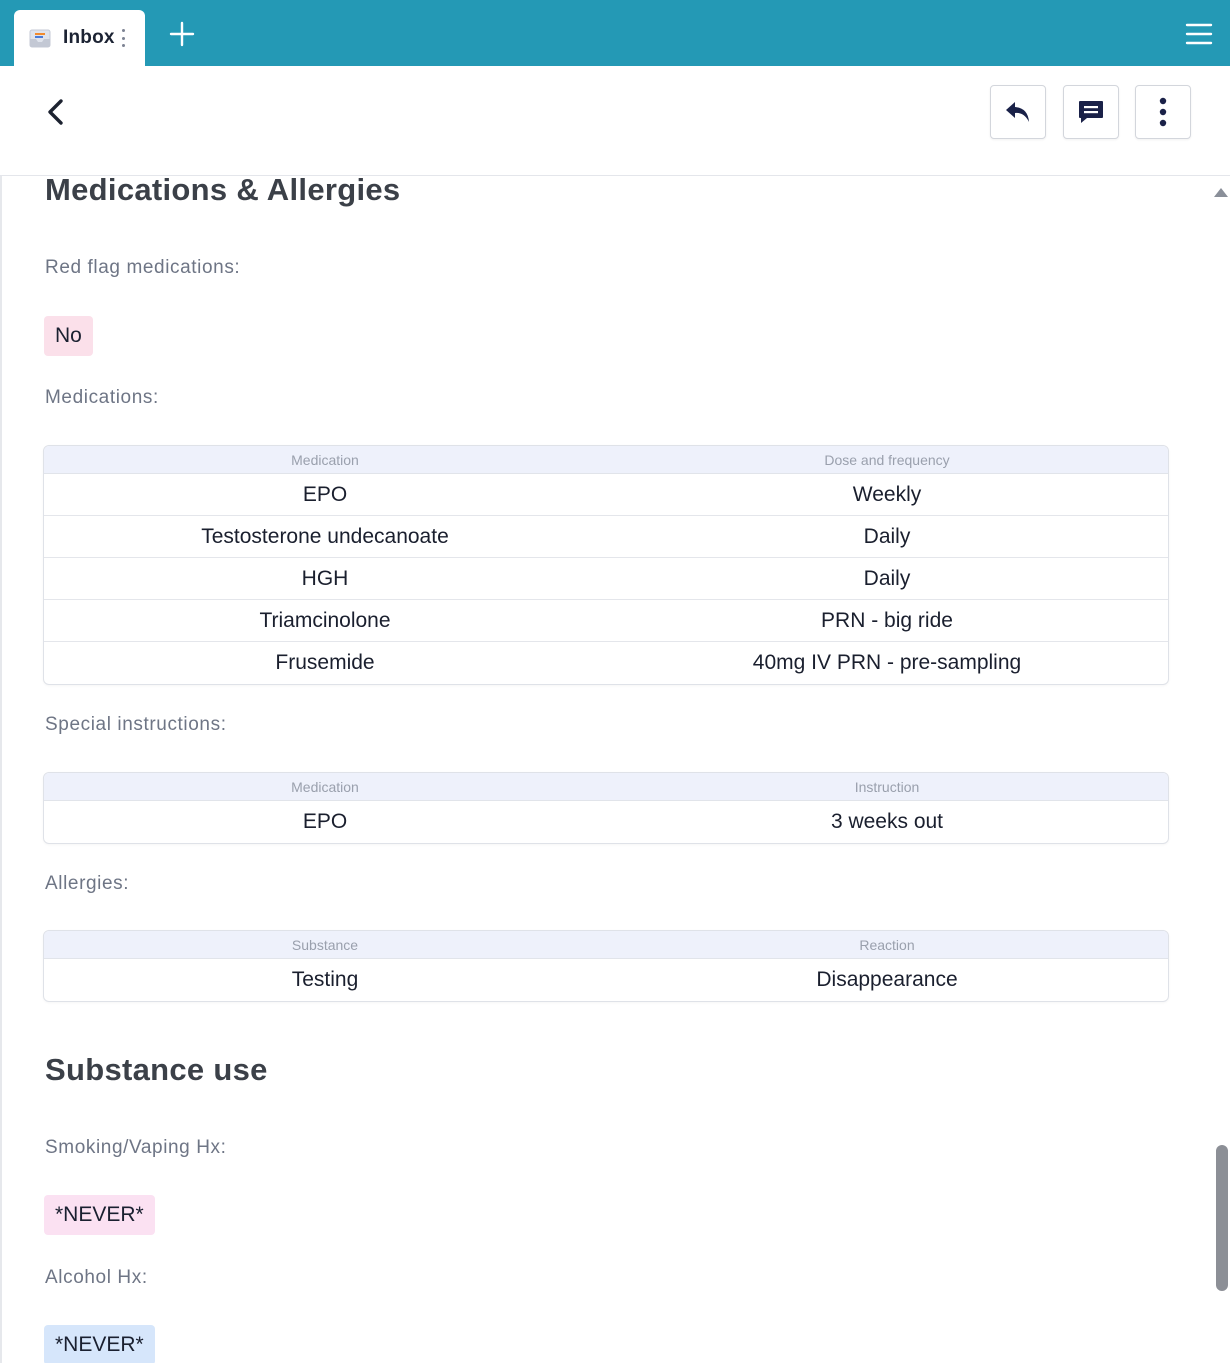  What do you see at coordinates (325, 579) in the screenshot?
I see `medication-cell: HGH` at bounding box center [325, 579].